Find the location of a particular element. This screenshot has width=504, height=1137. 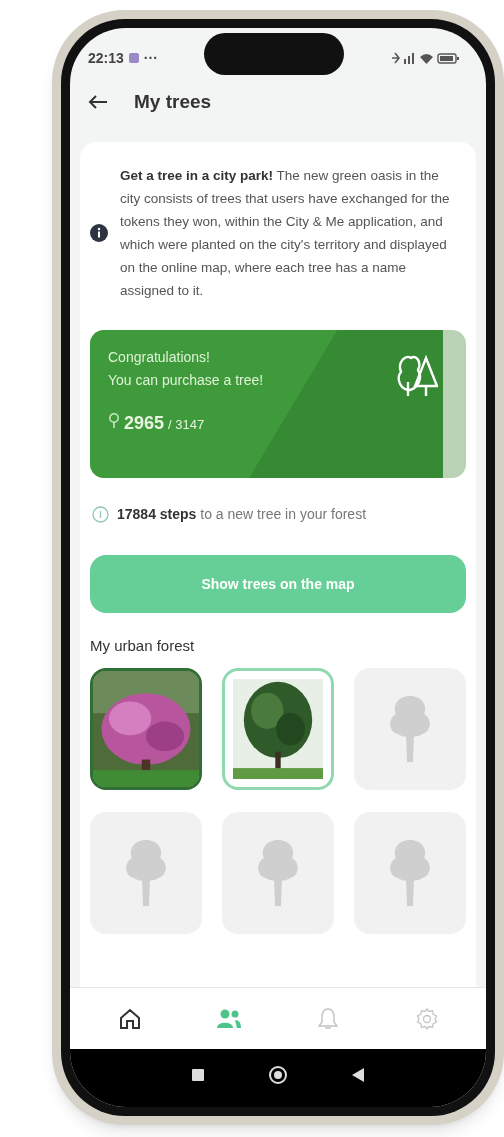

battery-icon is located at coordinates (448, 58).